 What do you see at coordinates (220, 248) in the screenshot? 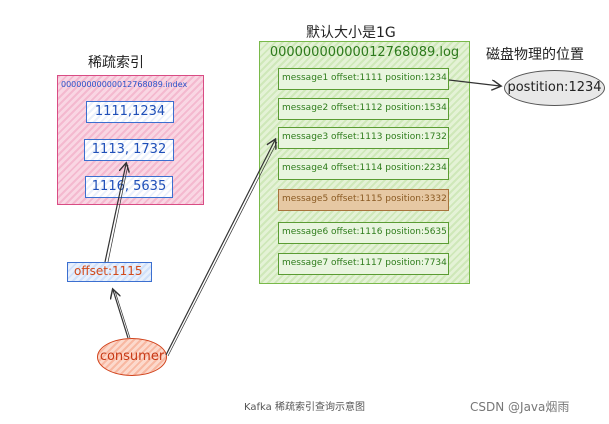
I see `arrow-consumer-to-log` at bounding box center [220, 248].